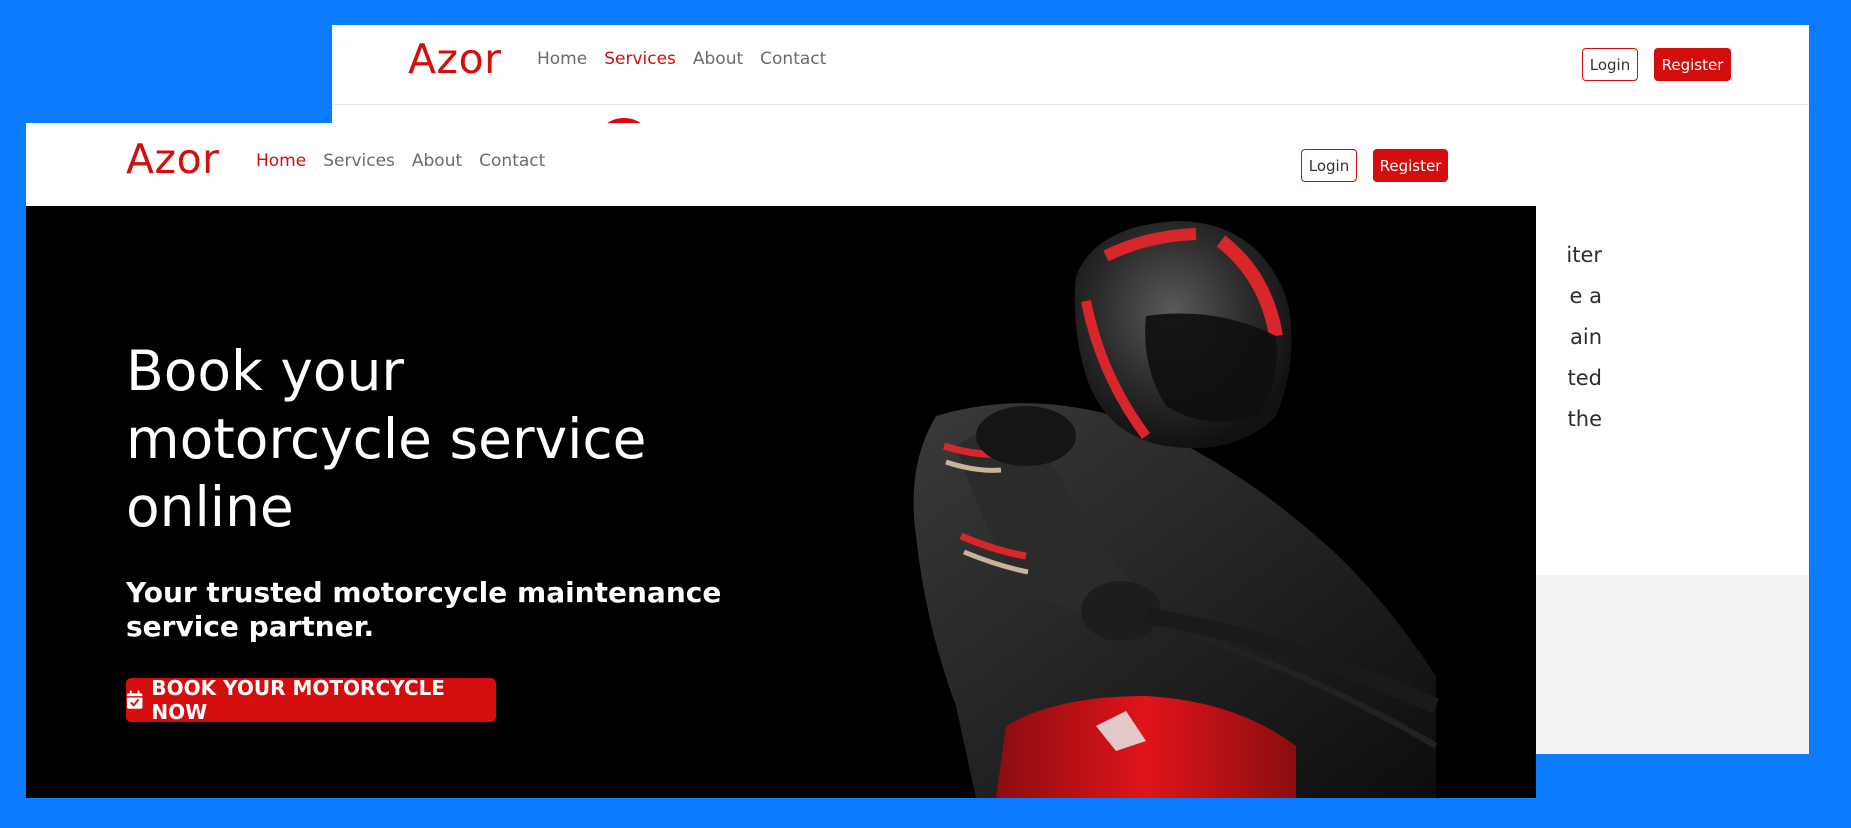  What do you see at coordinates (298, 700) in the screenshot?
I see `book-motorcycle-label: BOOK YOUR MOTORCYCLE NOW` at bounding box center [298, 700].